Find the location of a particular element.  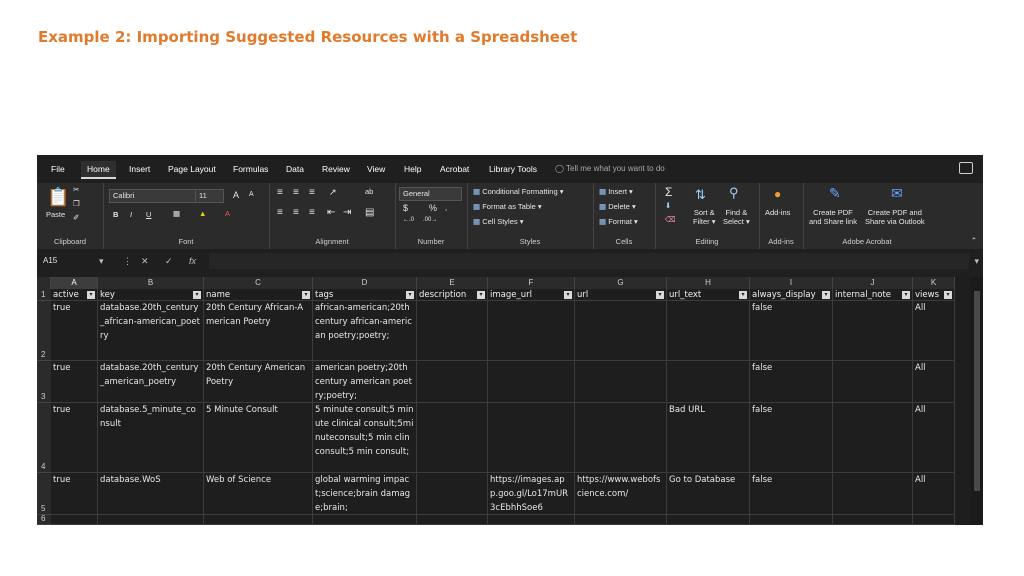

menu-formulas: Formulas is located at coordinates (250, 169).